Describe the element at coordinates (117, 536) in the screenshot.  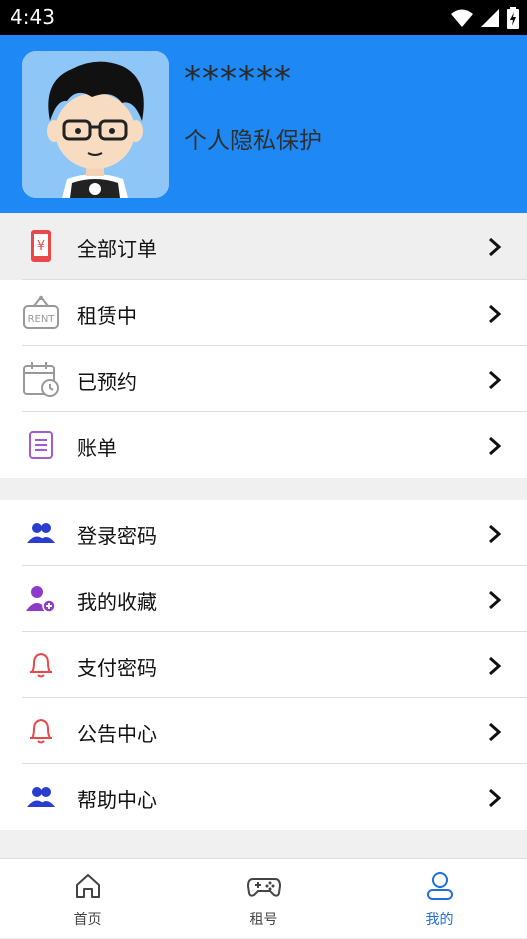
I see `menu-item-label: 登录密码` at that location.